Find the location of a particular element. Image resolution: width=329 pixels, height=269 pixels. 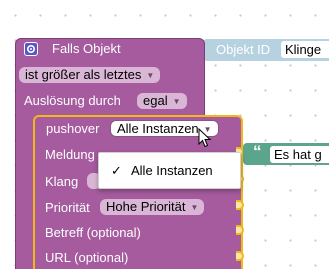

condition-dropdown: ist größer als letztes ▼ is located at coordinates (90, 75).